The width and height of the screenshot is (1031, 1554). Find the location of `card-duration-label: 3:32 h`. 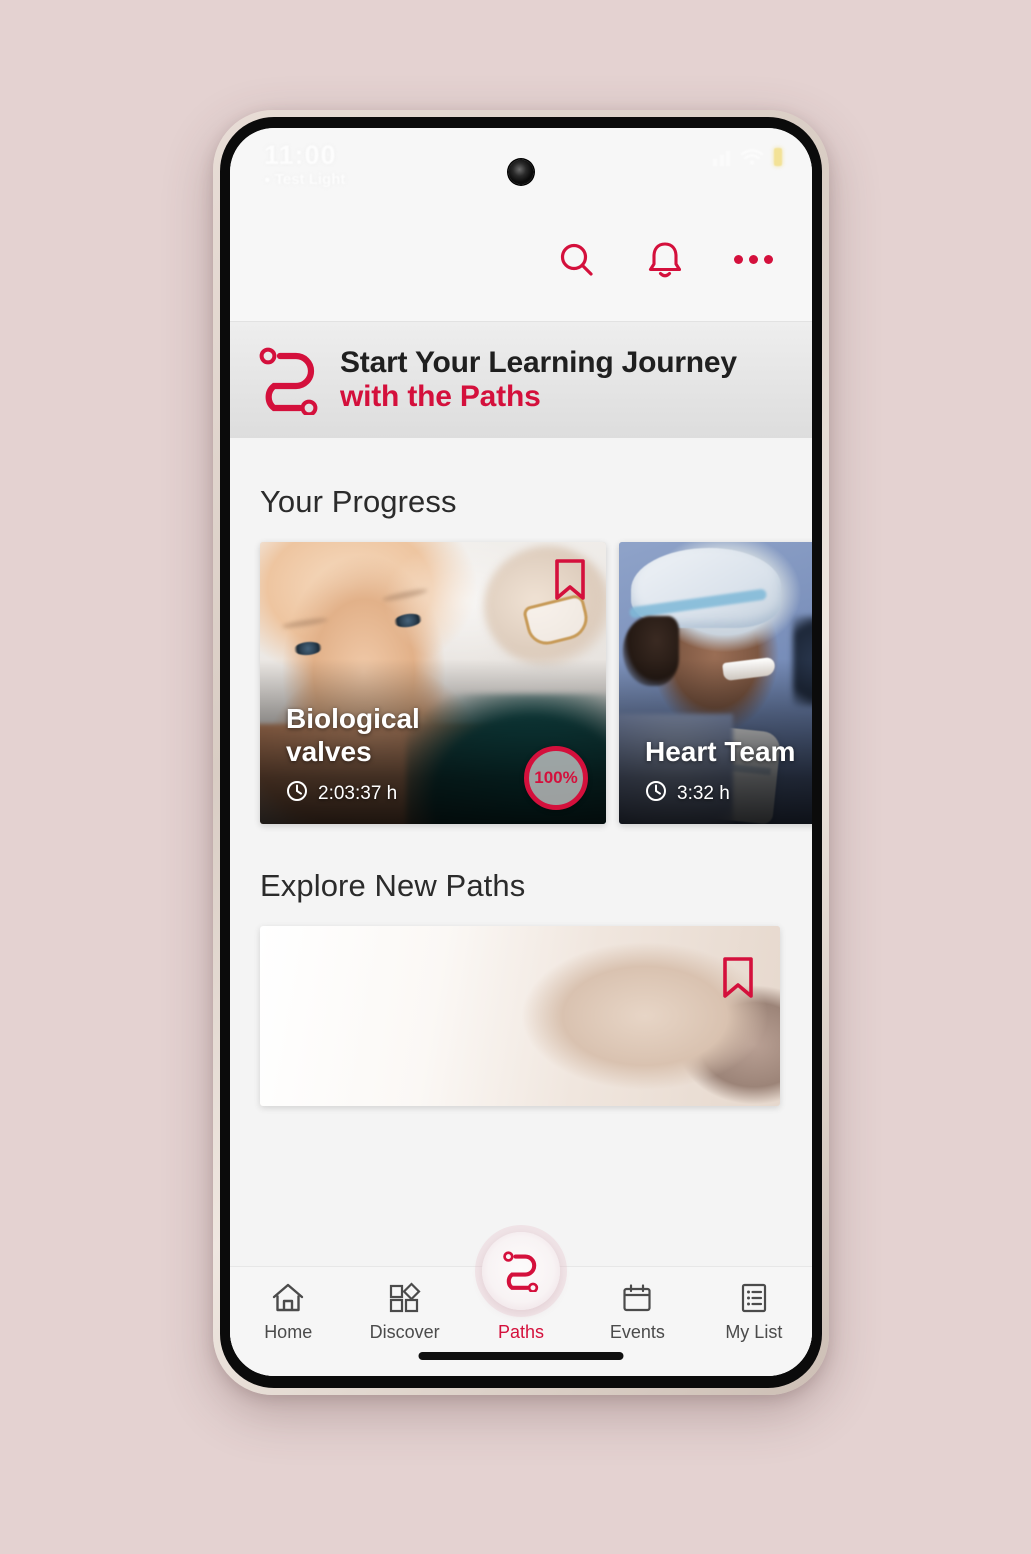

card-duration-label: 3:32 h is located at coordinates (703, 793).